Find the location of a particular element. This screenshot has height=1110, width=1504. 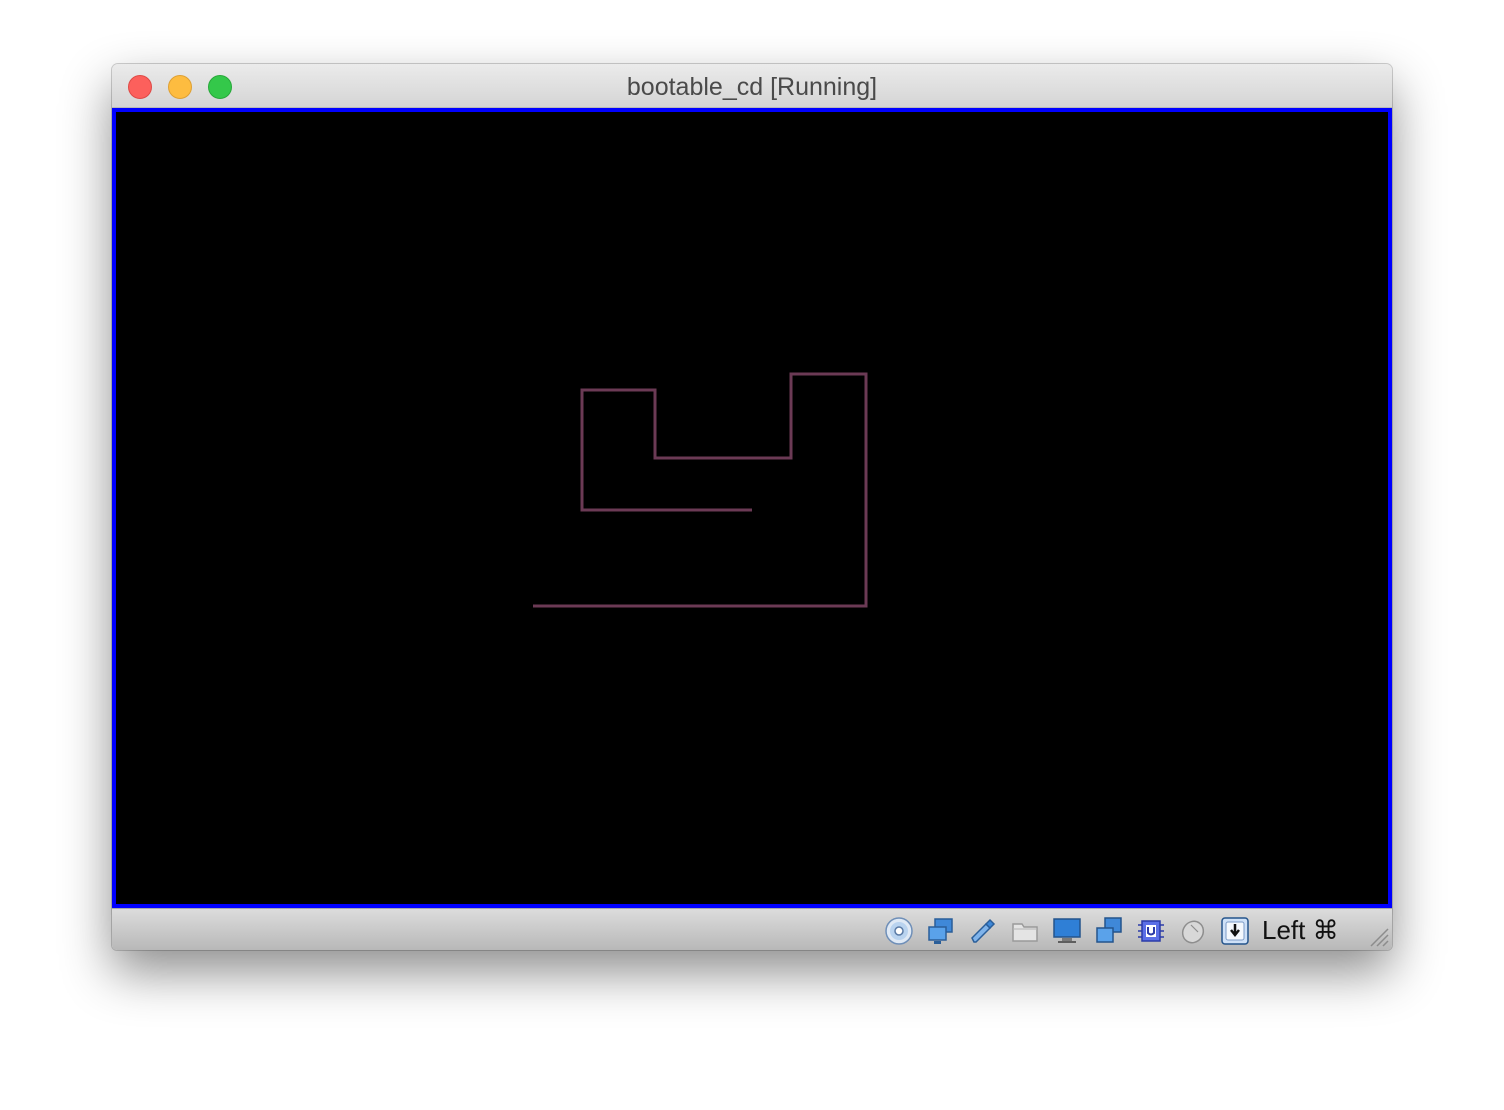

host-key-label: Left ⌘ is located at coordinates (1300, 930).